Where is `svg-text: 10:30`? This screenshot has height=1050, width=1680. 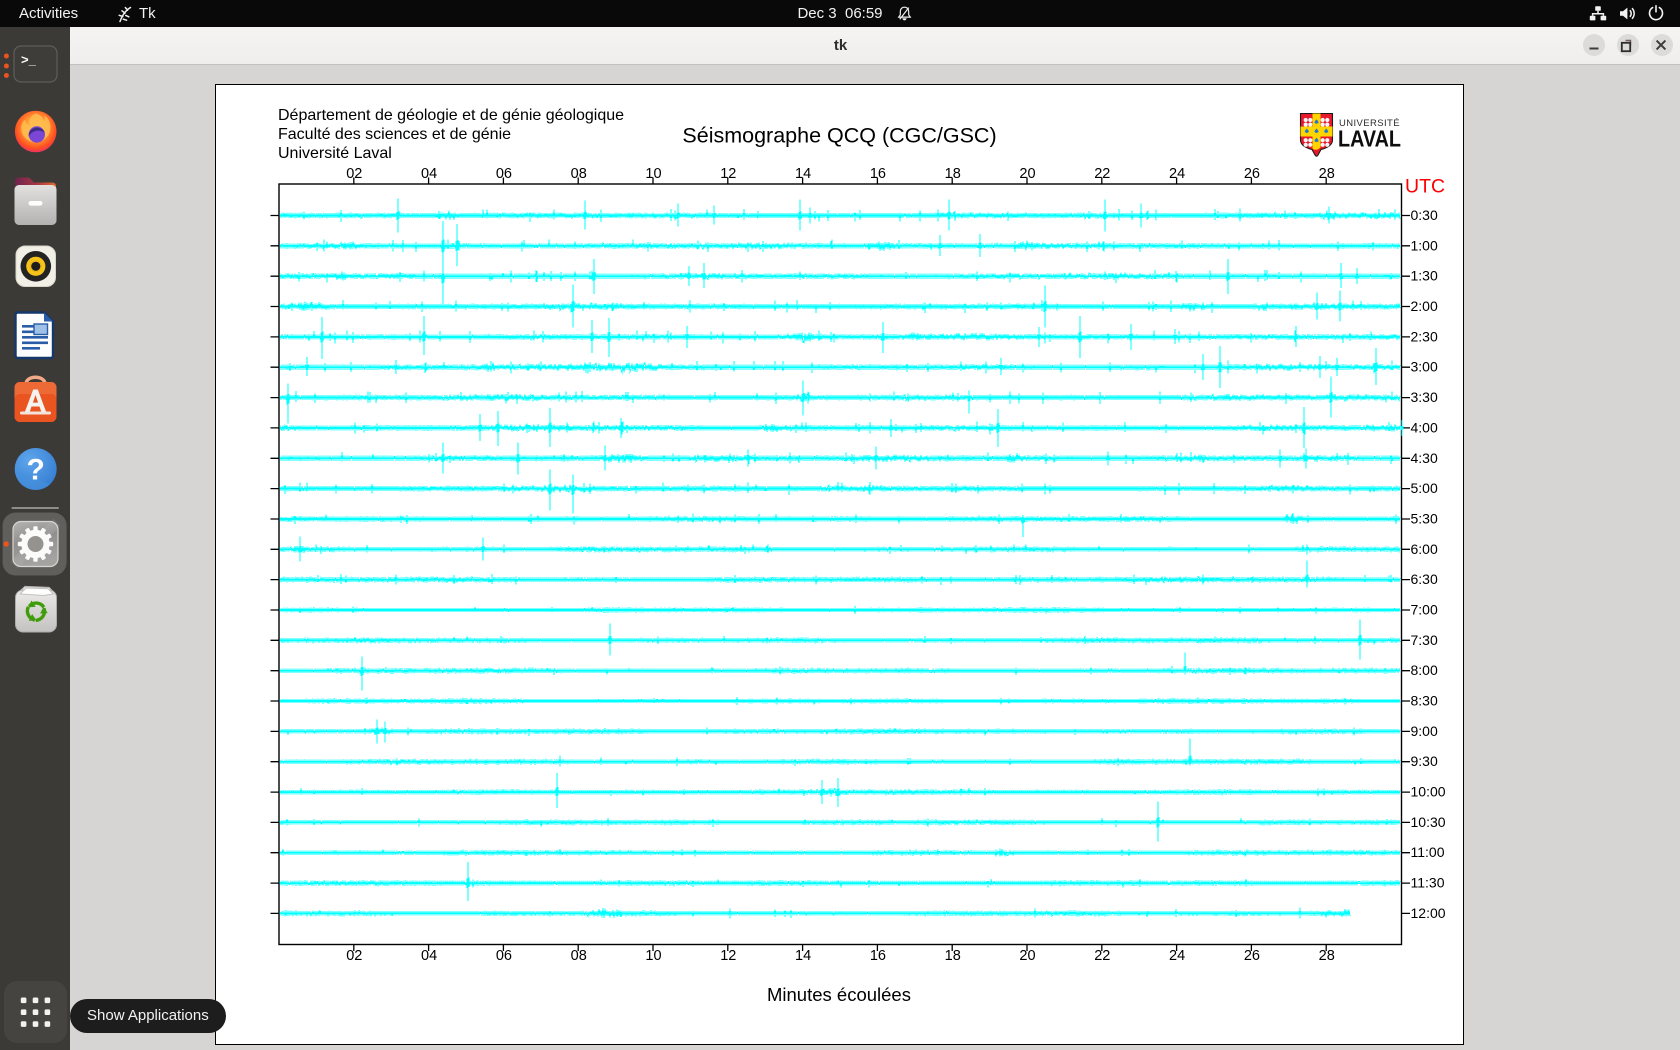
svg-text: 10:30 is located at coordinates (1428, 822).